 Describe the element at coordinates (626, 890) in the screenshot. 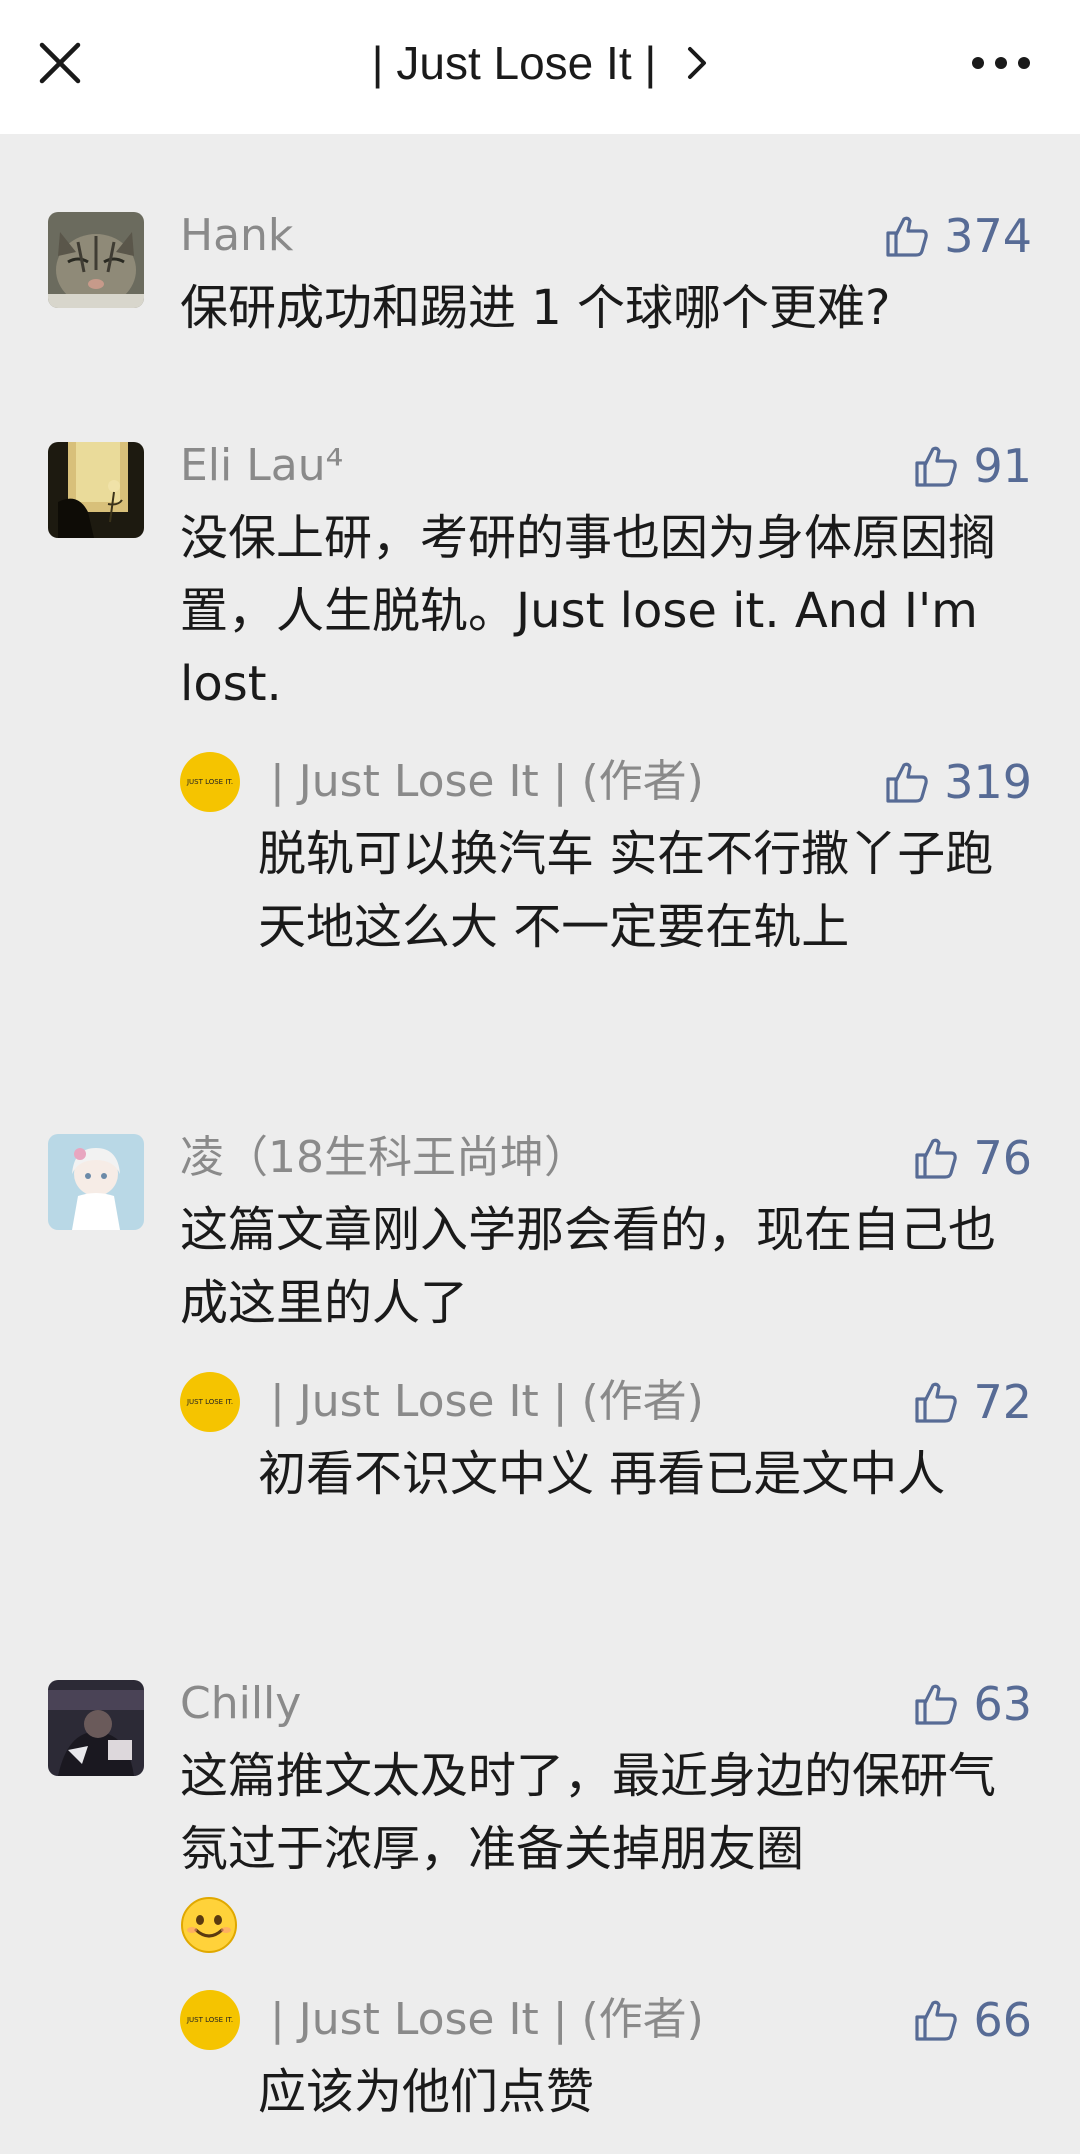

I see `reply-text: 脱轨可以换汽车 实在不行撒丫子跑 天地这么大 不一定要在轨上` at that location.